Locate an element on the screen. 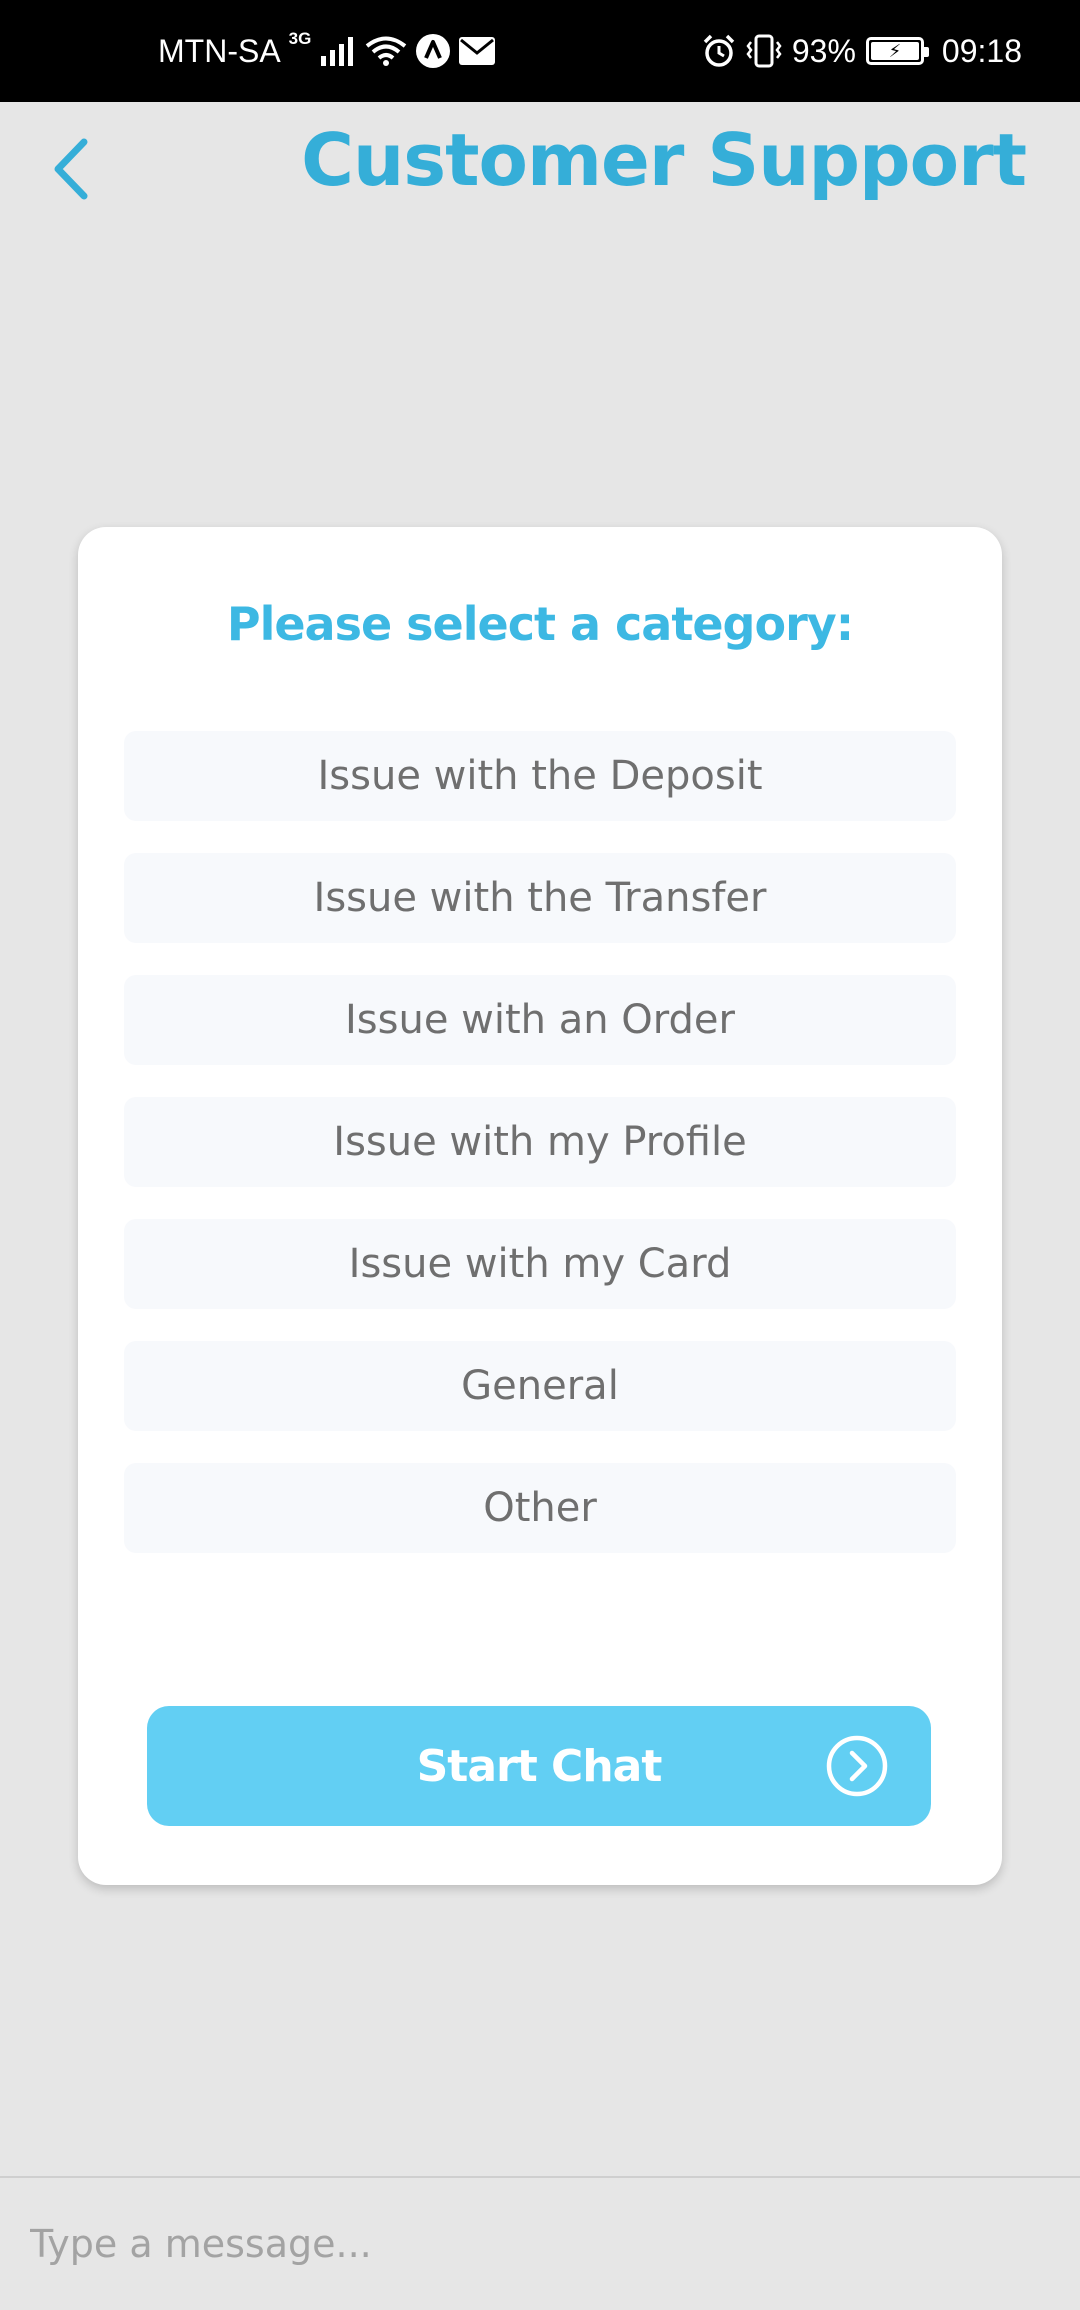  category-item-card: Issue with my Card is located at coordinates (540, 1264).